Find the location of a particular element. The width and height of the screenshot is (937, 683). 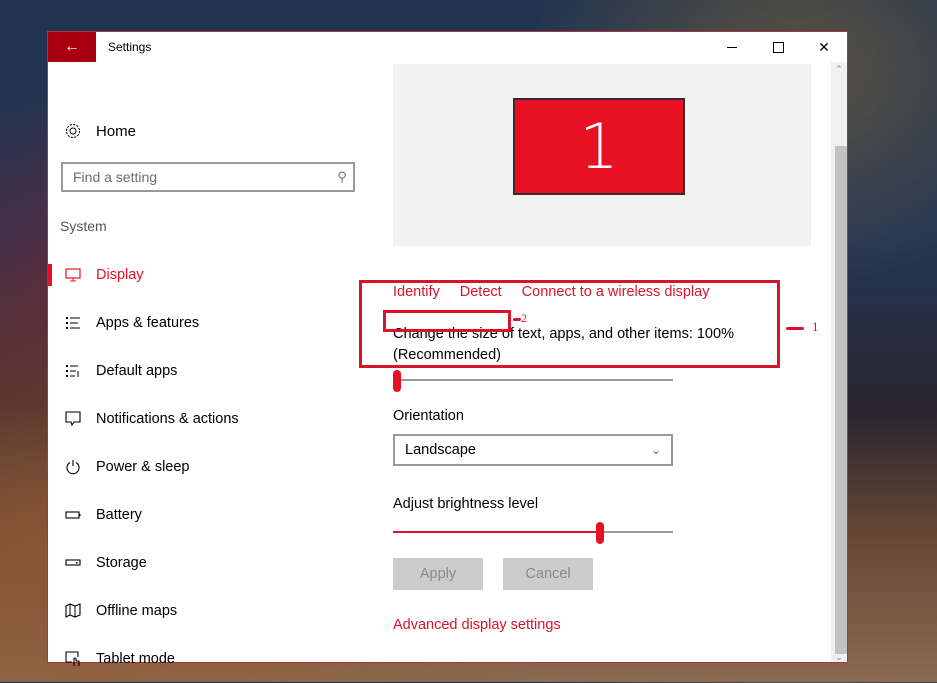

orientation-value: Landscape is located at coordinates (440, 450).